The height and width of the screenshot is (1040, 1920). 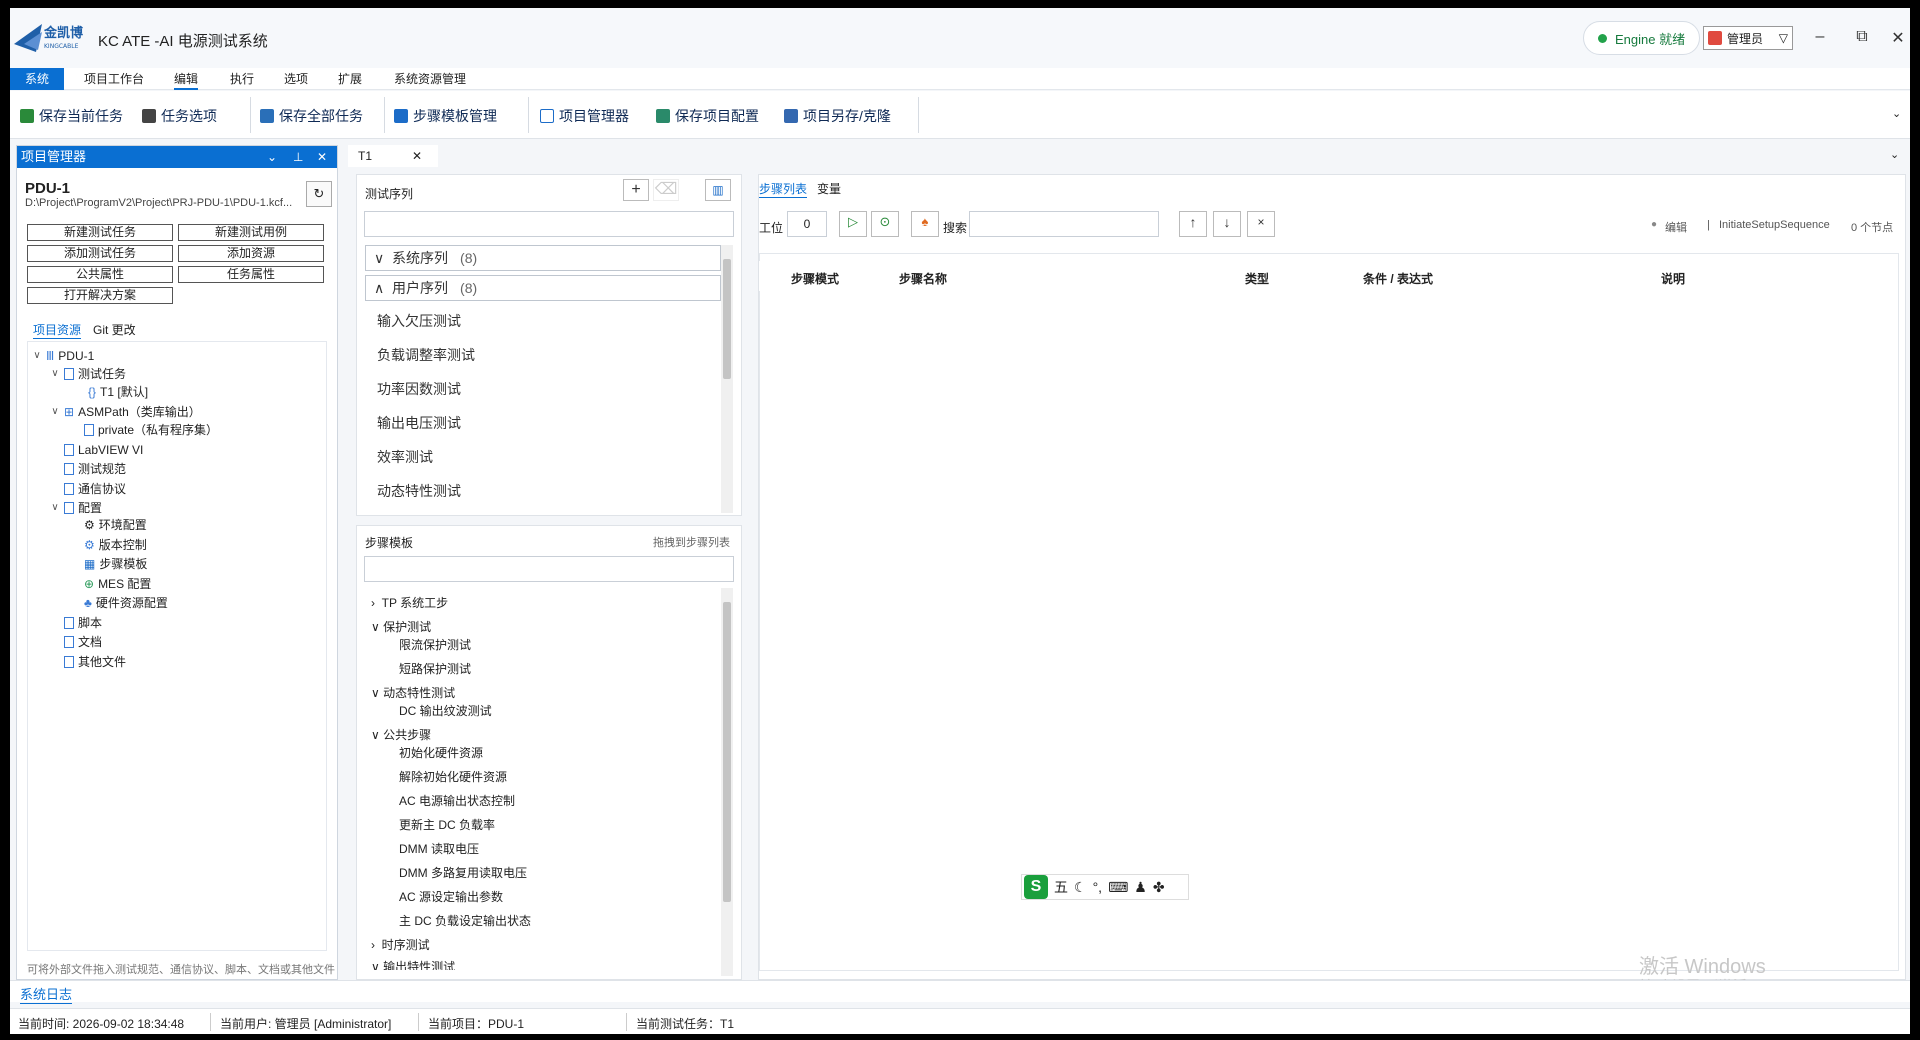 What do you see at coordinates (1257, 278) in the screenshot?
I see `column-type: 类型` at bounding box center [1257, 278].